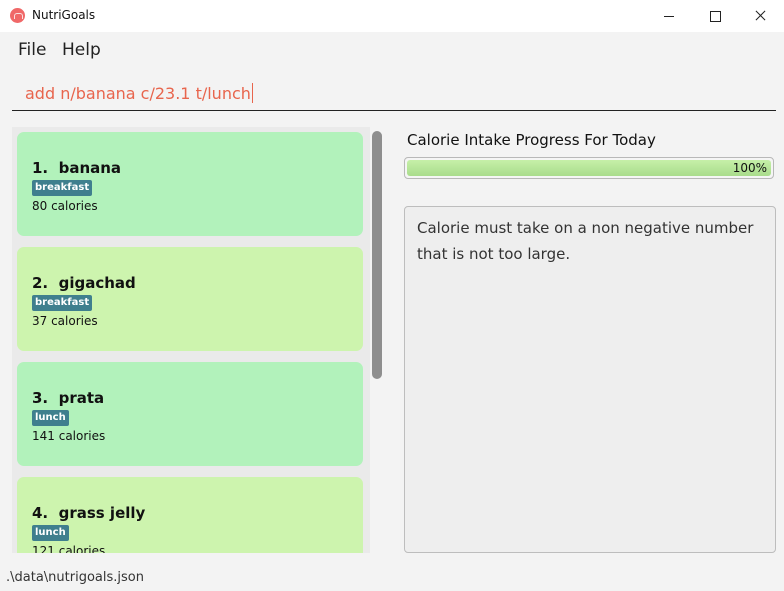 The height and width of the screenshot is (591, 784). I want to click on food-calories: 80 calories, so click(65, 206).